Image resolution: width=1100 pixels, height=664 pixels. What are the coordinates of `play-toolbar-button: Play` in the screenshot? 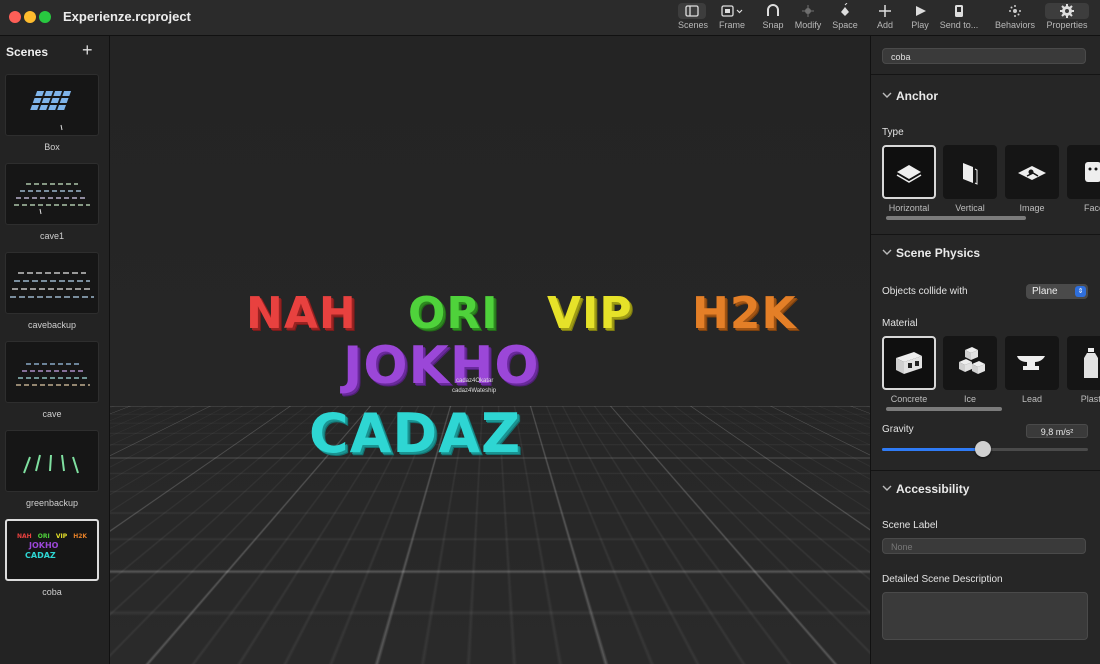 It's located at (920, 18).